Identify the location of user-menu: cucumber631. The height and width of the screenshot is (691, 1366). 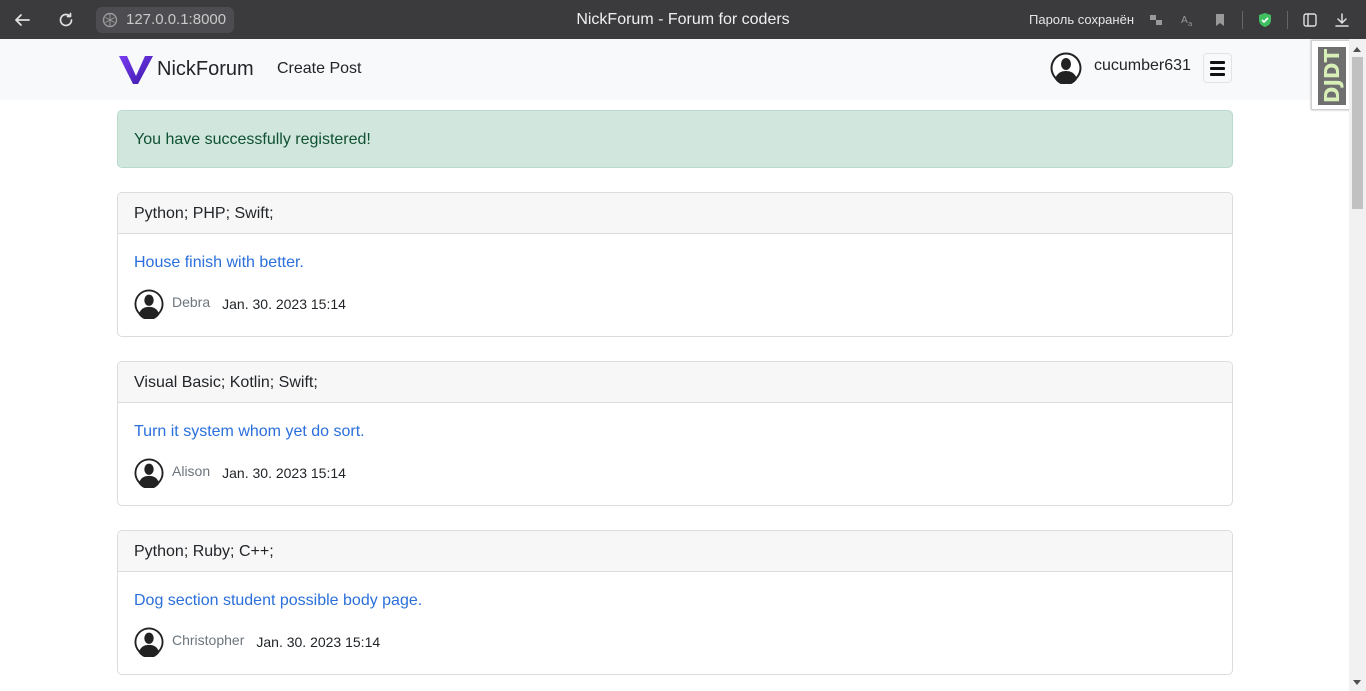
(1120, 68).